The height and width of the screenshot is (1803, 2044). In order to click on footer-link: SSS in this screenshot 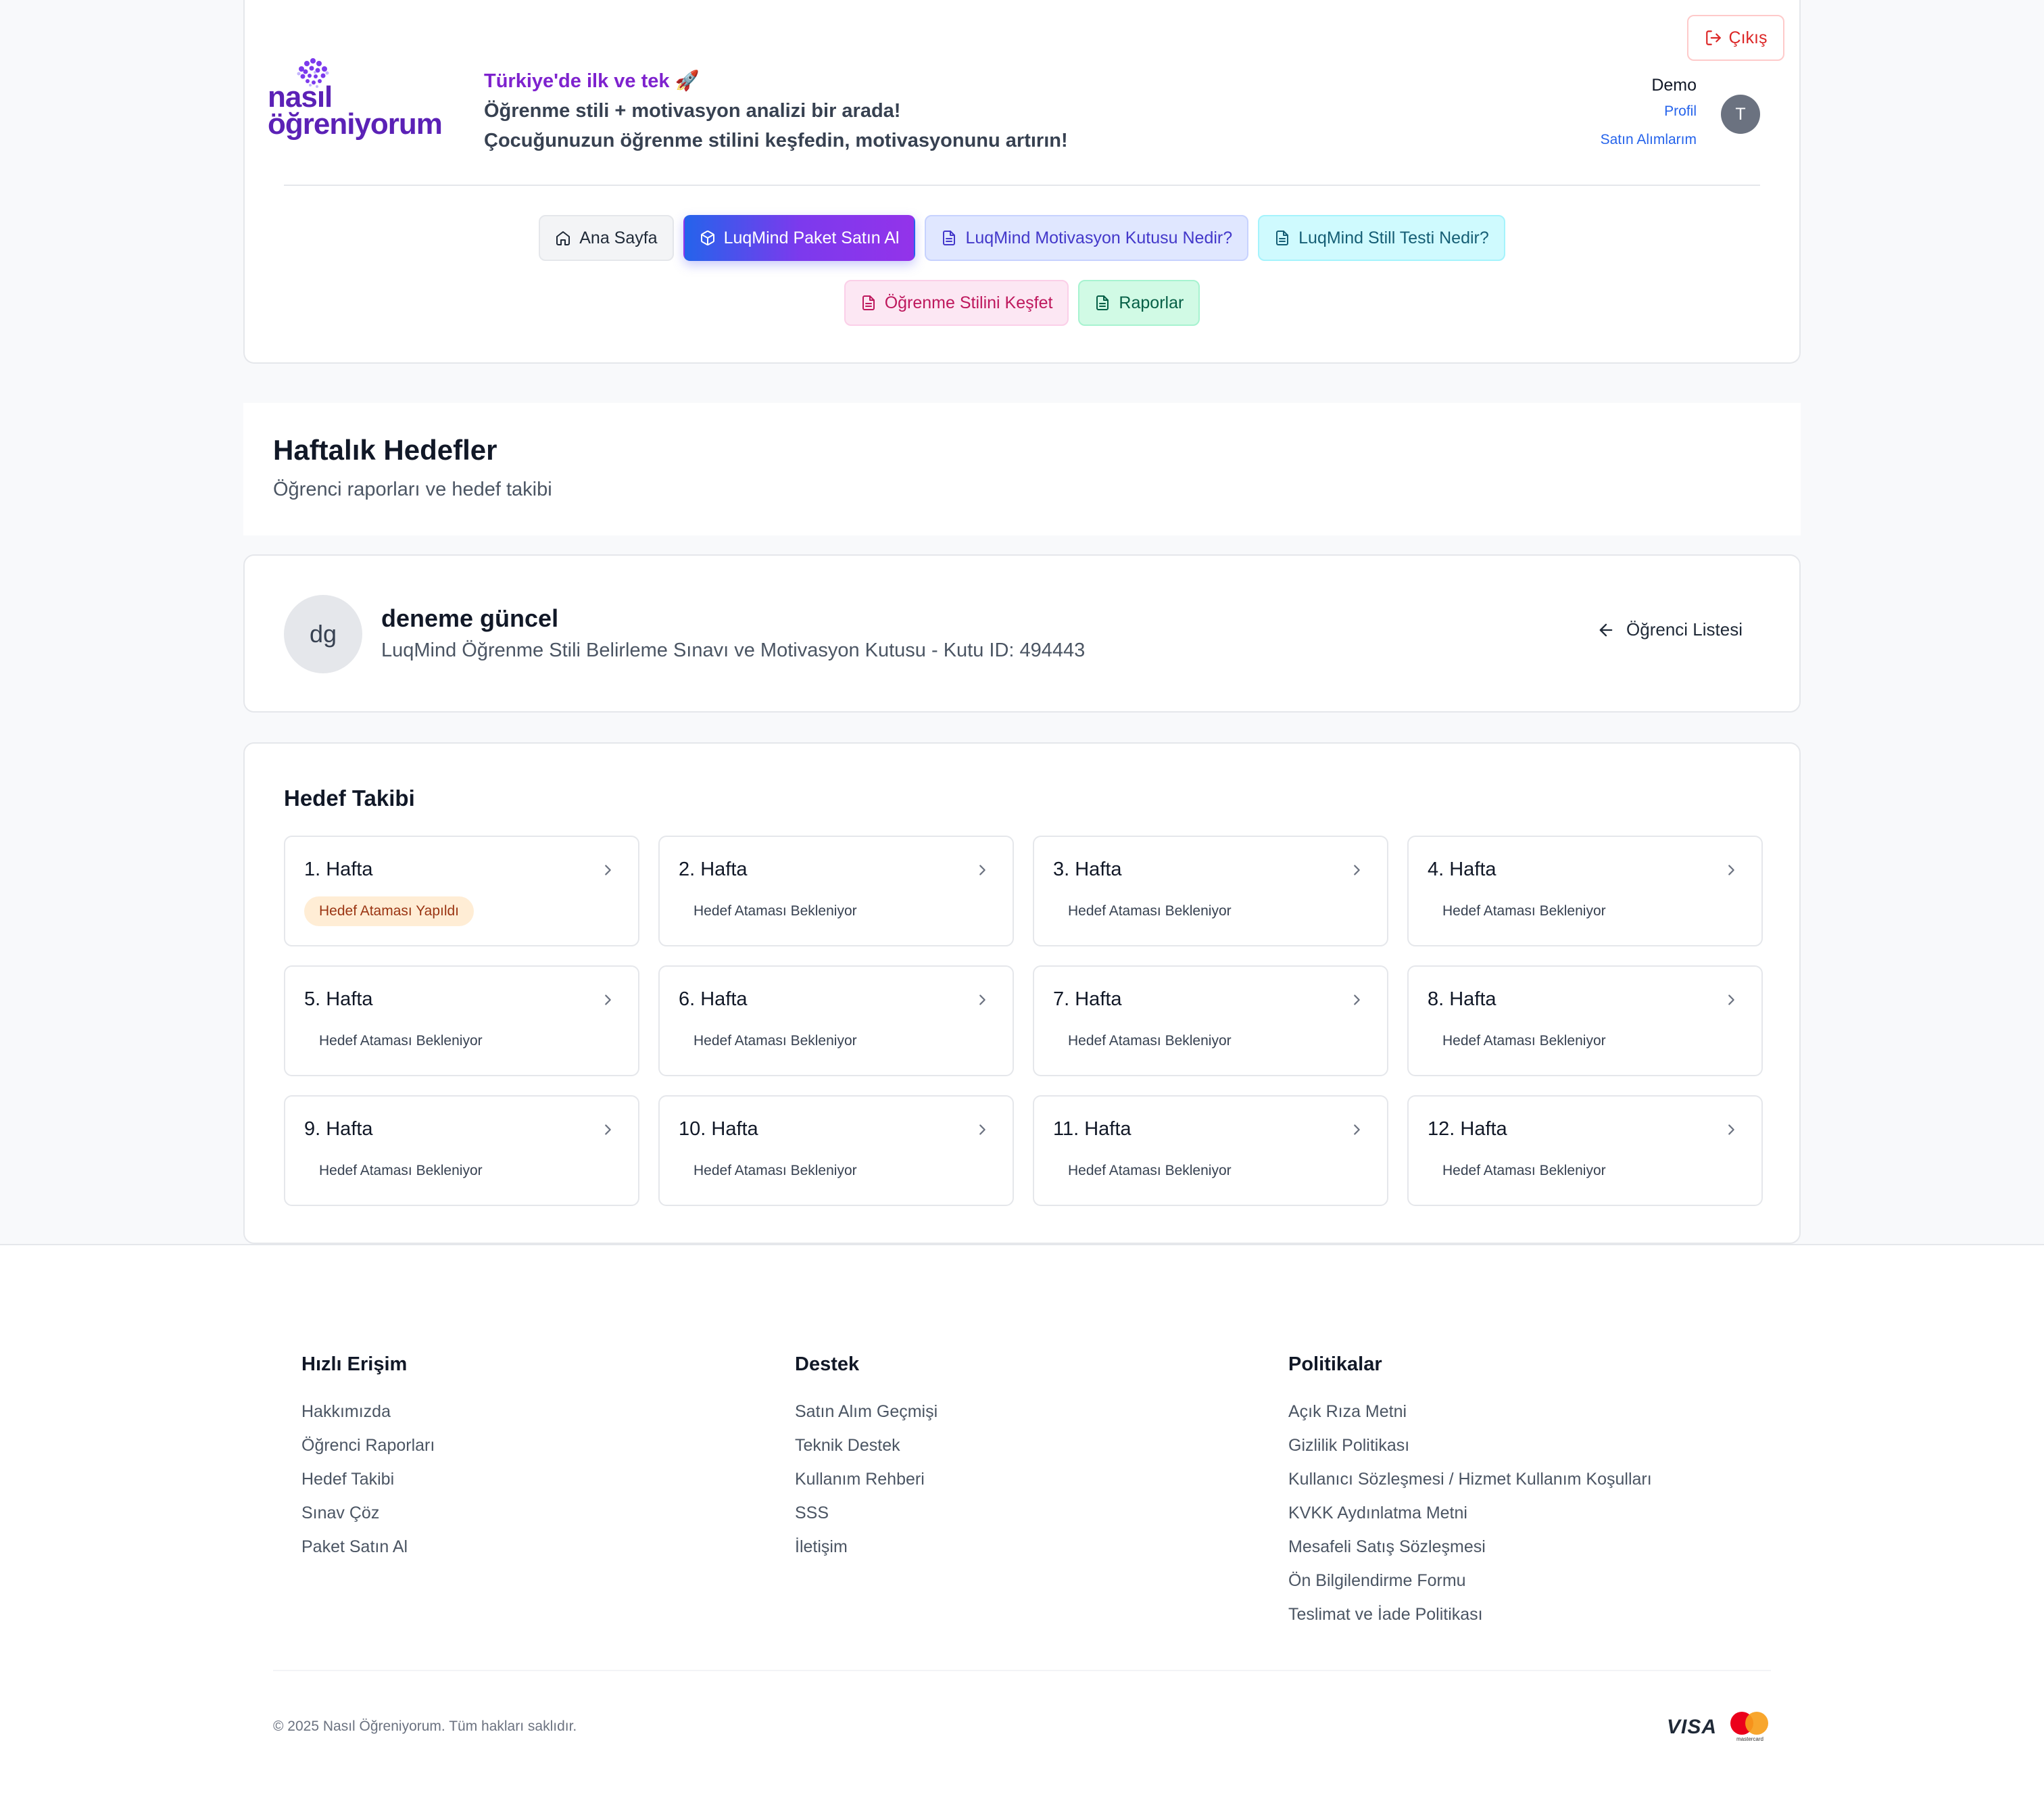, I will do `click(866, 1513)`.